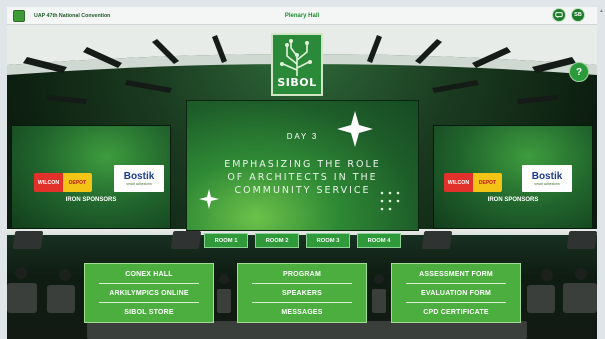 The width and height of the screenshot is (605, 339). I want to click on program-button: PROGRAM, so click(302, 274).